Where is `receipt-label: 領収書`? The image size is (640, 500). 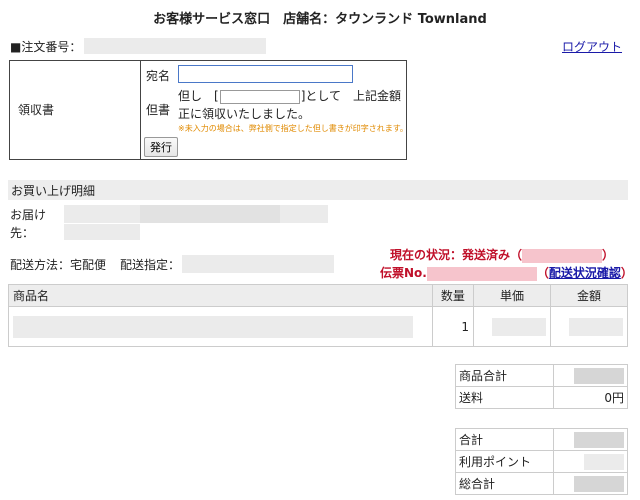
receipt-label: 領収書 is located at coordinates (36, 110).